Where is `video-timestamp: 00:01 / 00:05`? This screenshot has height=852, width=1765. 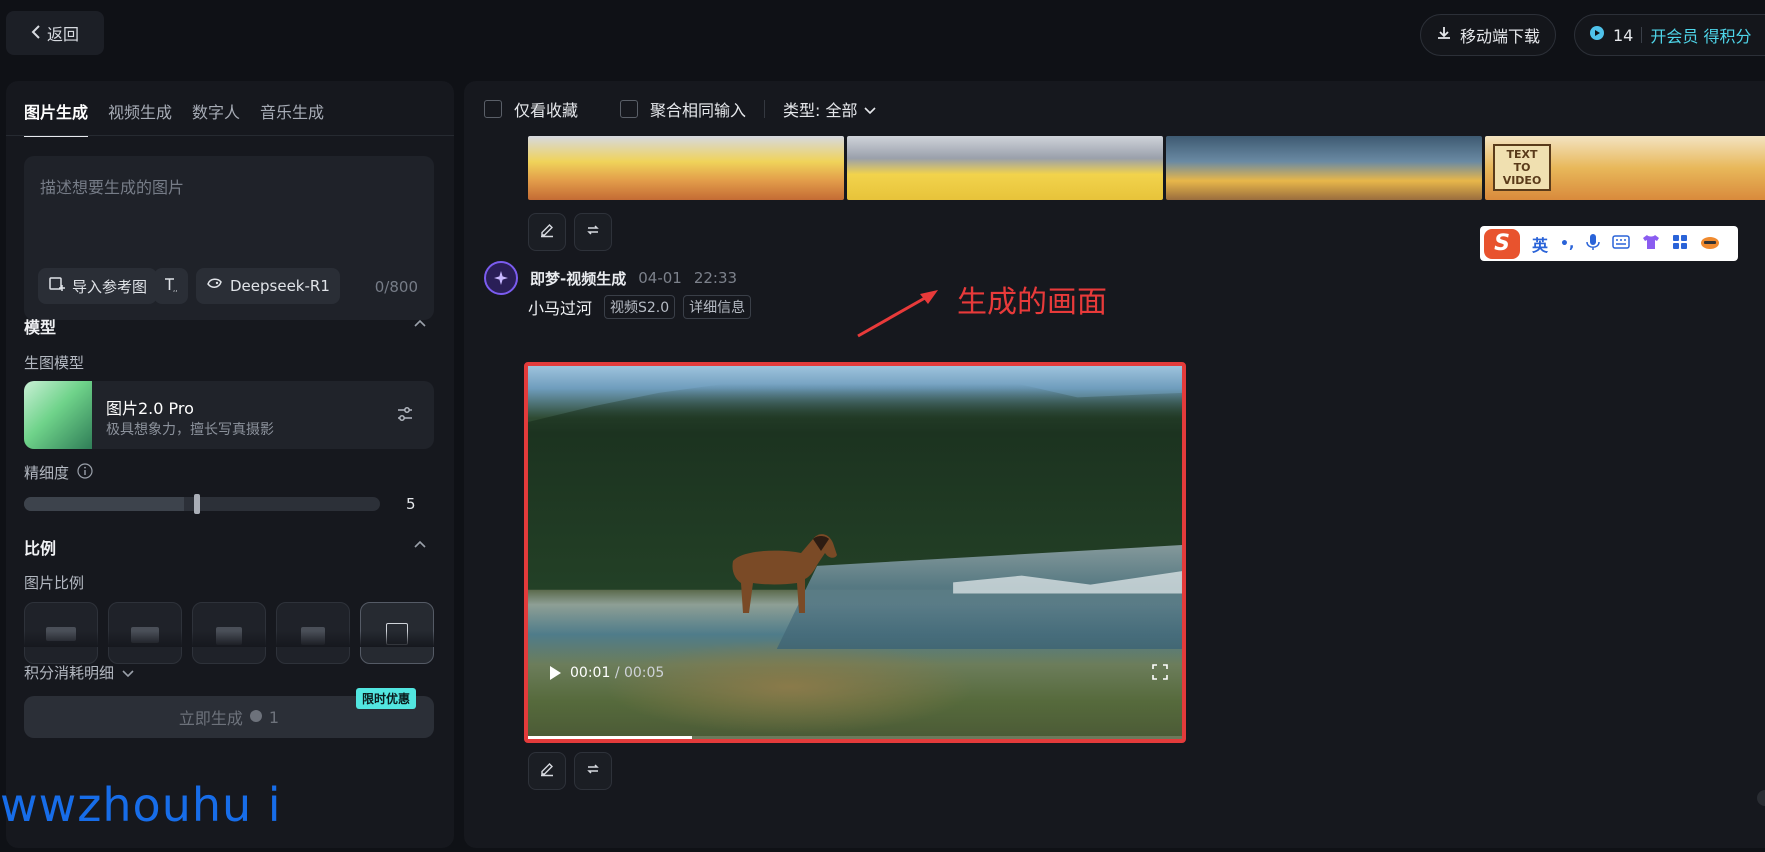
video-timestamp: 00:01 / 00:05 is located at coordinates (617, 673).